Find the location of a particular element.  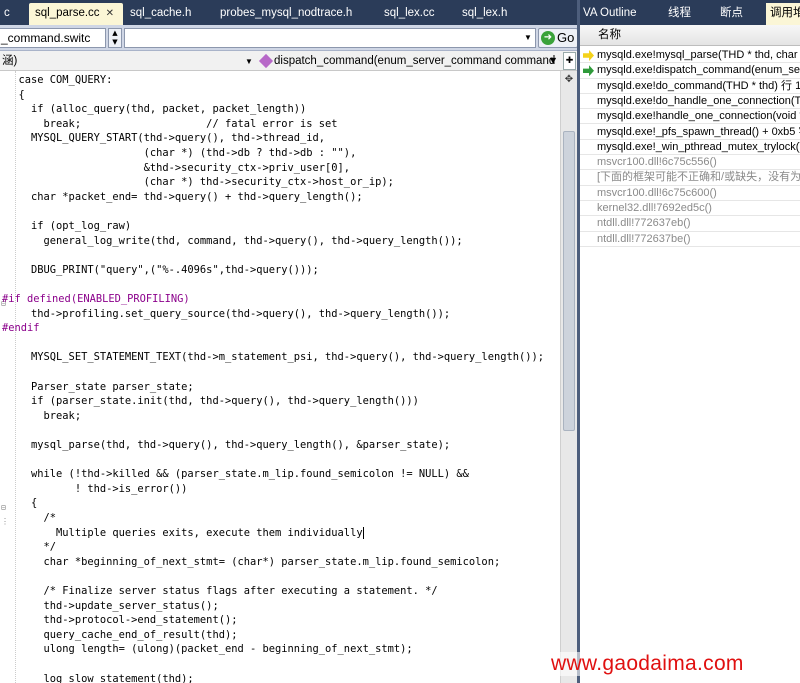

tab-label: c is located at coordinates (7, 13).